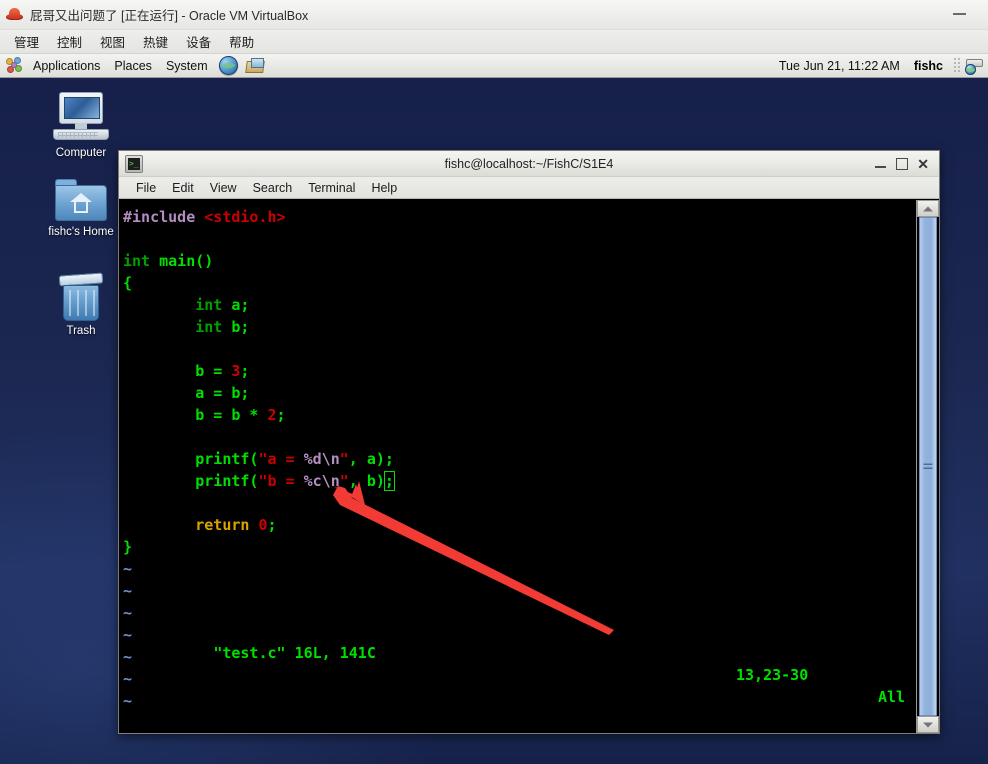  I want to click on vbox-menu-control: 控制, so click(69, 41).